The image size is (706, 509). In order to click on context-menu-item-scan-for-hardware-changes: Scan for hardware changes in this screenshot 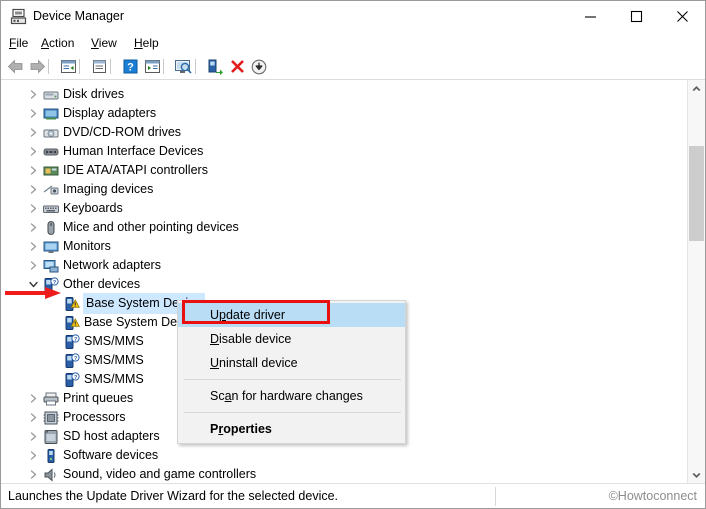, I will do `click(291, 396)`.